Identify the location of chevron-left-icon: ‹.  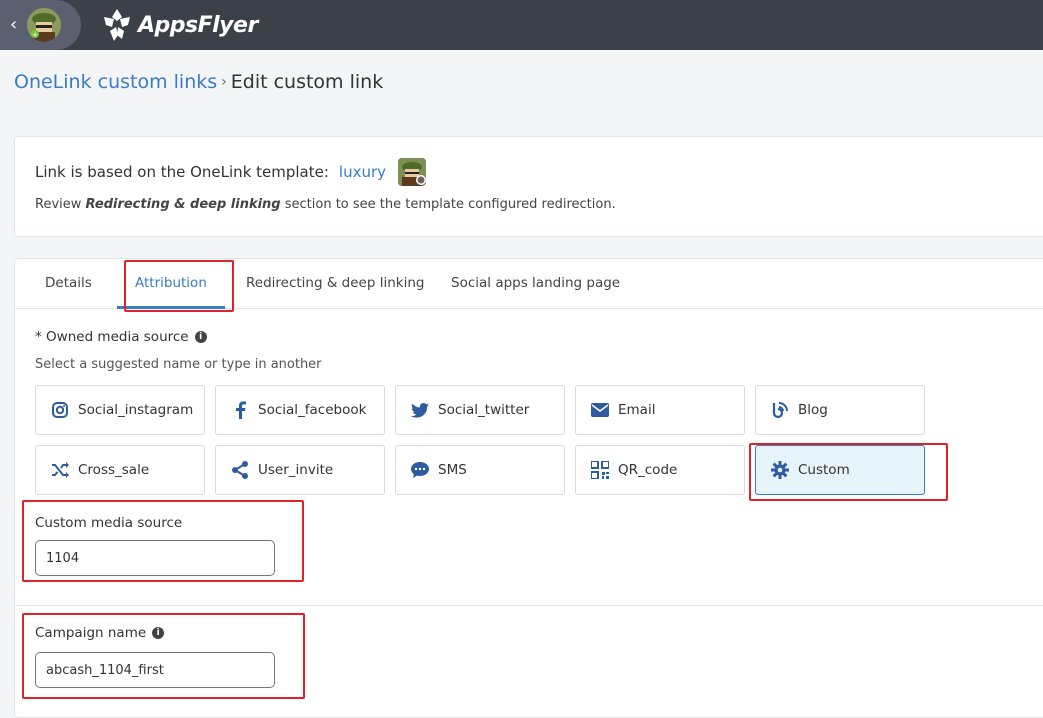
(18, 25).